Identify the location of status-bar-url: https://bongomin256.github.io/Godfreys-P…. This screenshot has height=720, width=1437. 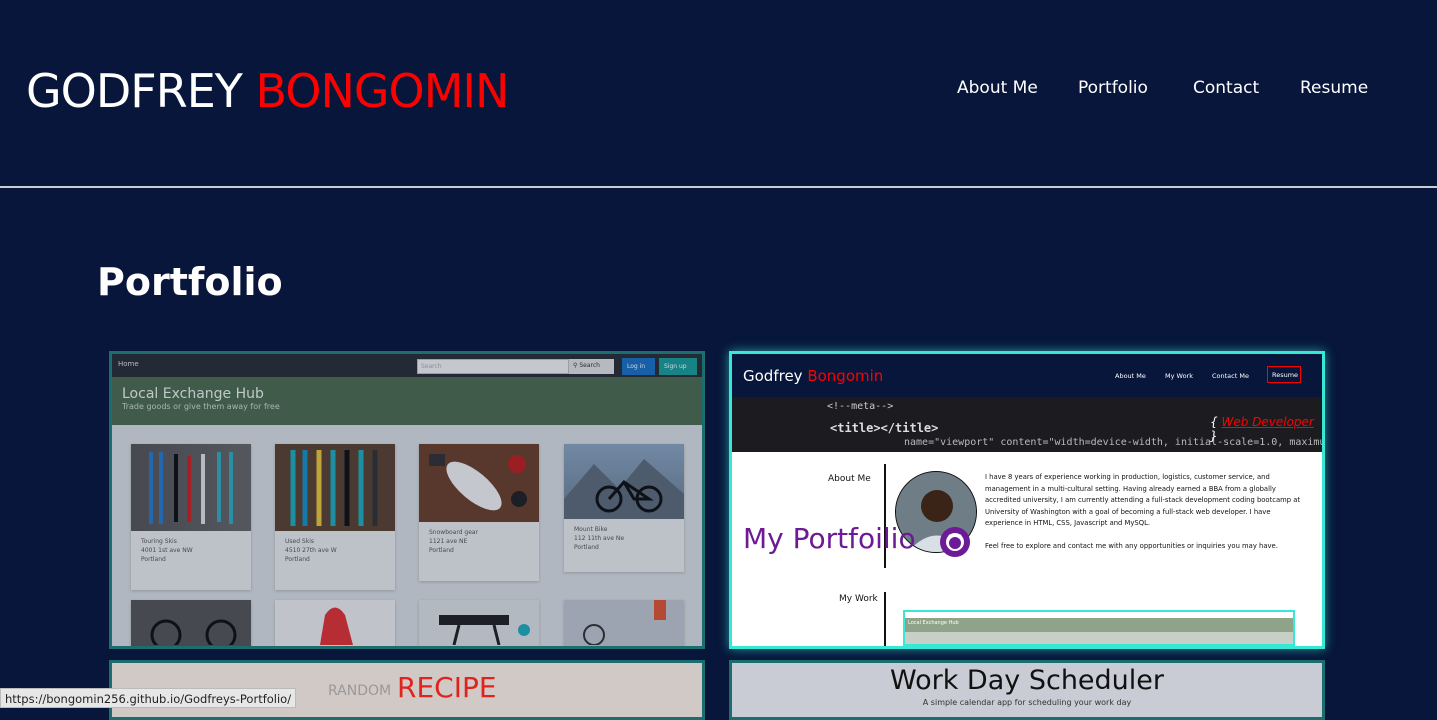
(148, 698).